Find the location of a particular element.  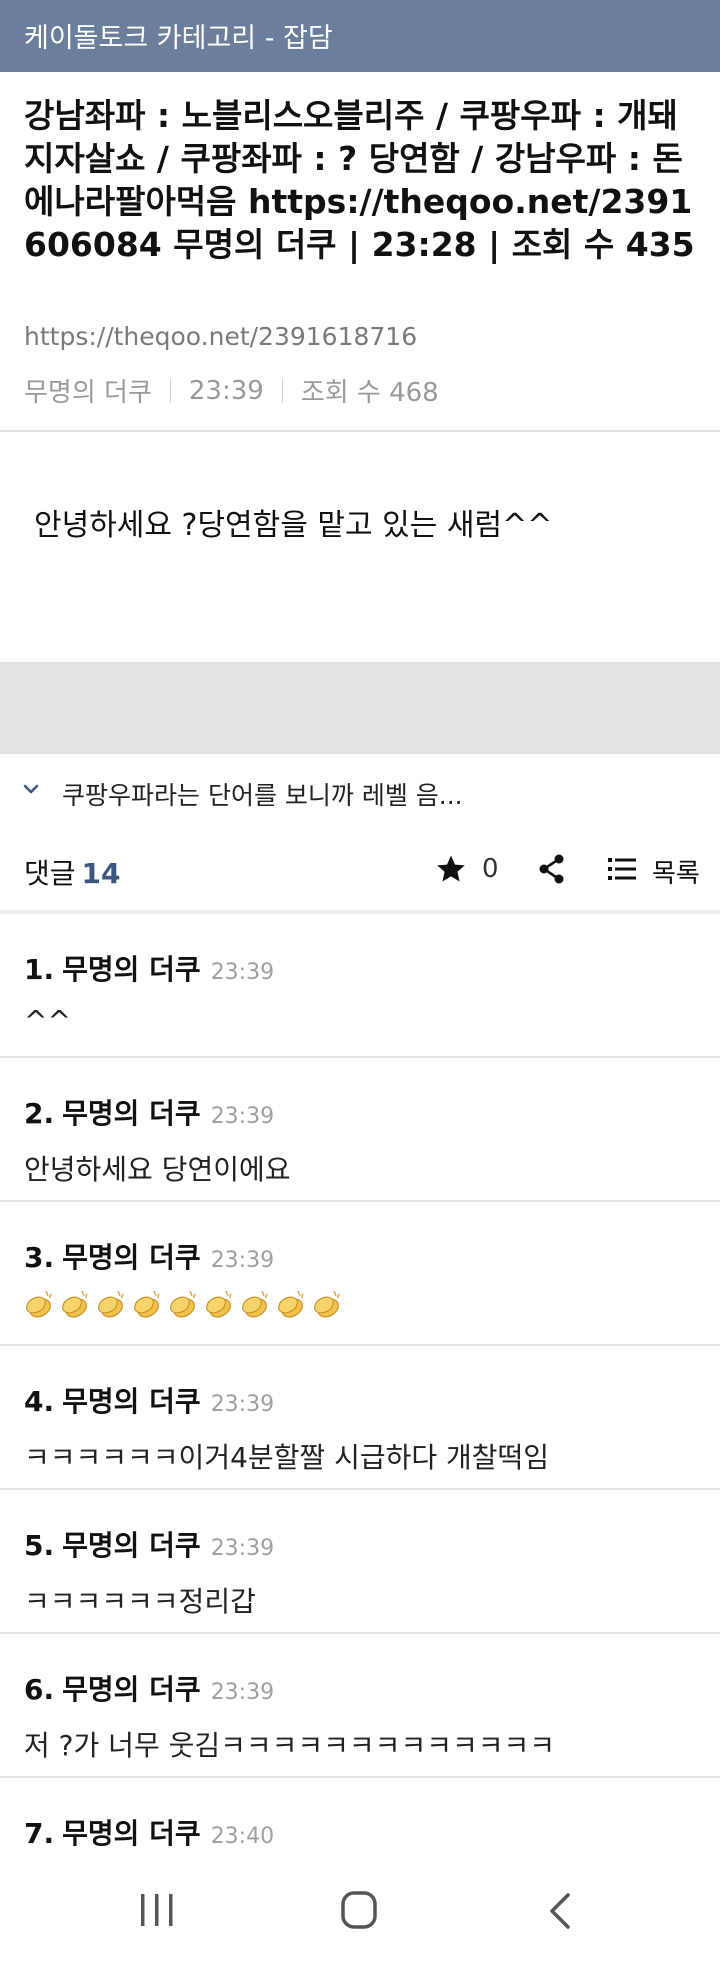

comment-bar: 댓글 14 0 목록 is located at coordinates (360, 872).